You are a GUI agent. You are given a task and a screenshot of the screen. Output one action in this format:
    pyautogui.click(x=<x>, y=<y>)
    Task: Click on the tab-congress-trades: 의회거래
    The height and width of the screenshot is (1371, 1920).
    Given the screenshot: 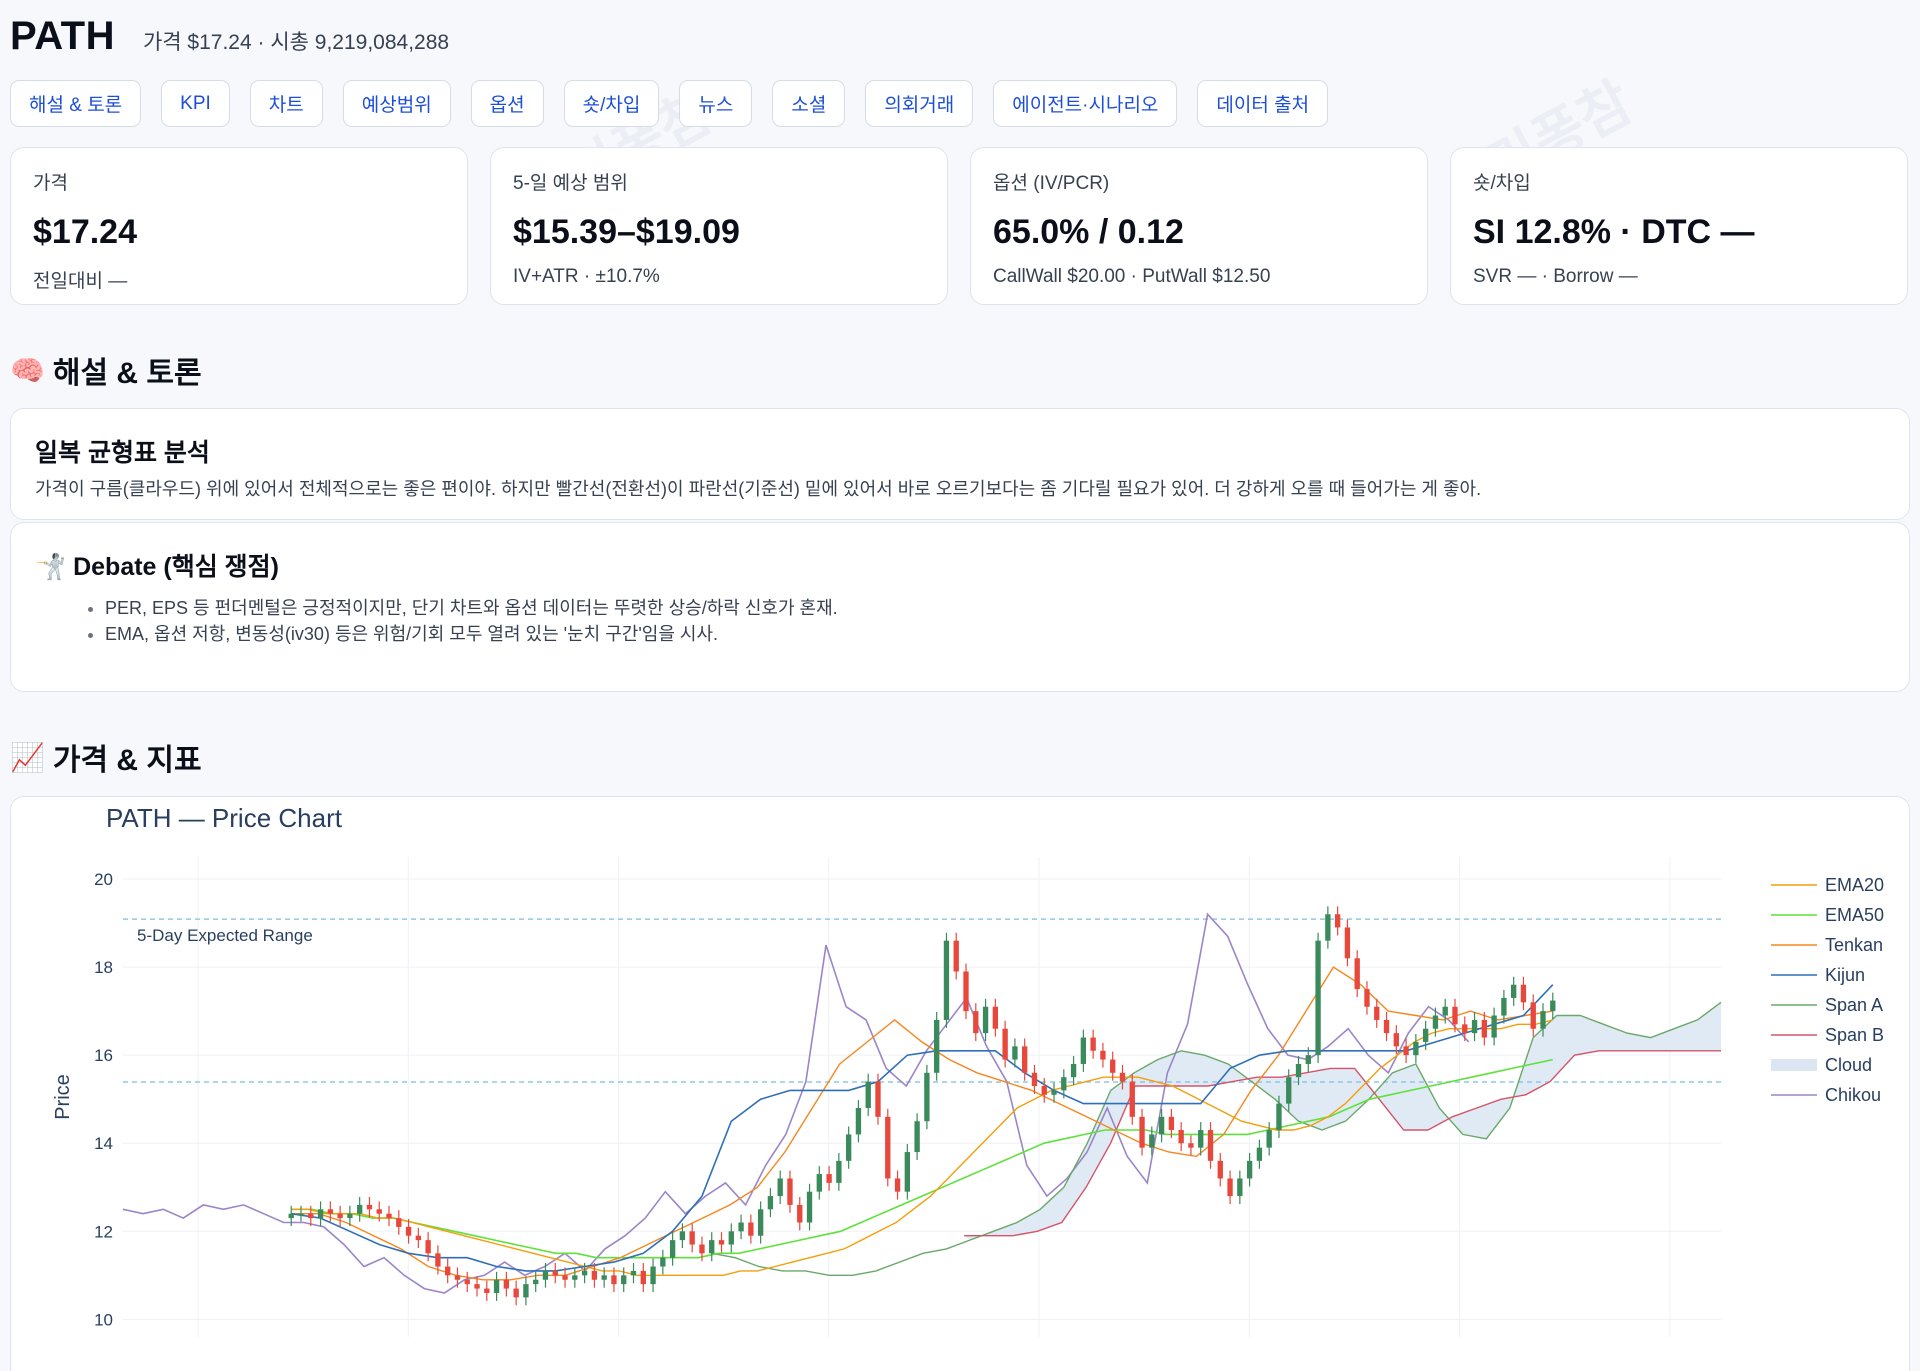 What is the action you would take?
    pyautogui.click(x=919, y=103)
    